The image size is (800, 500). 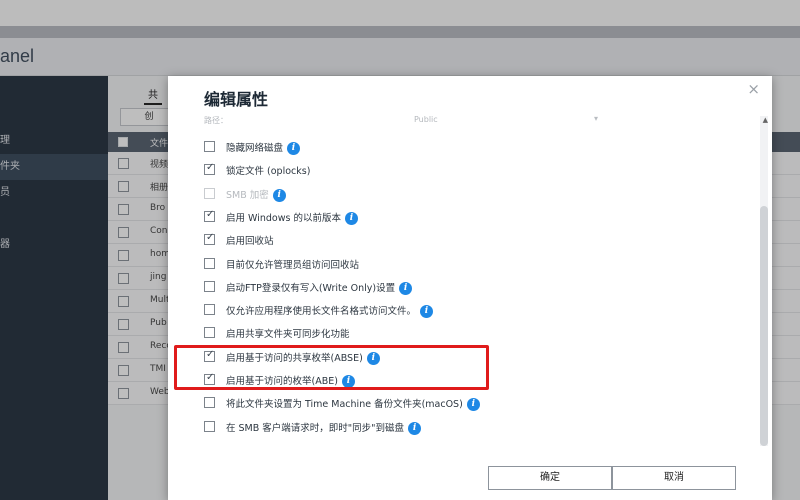 I want to click on option-row: 锁定文件 (oplocks), so click(x=464, y=170).